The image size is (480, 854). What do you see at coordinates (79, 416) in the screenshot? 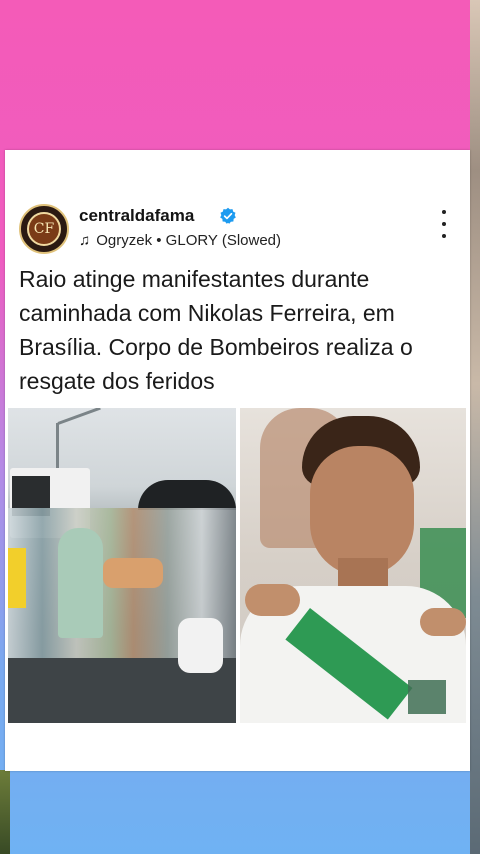
I see `lamp-arm` at bounding box center [79, 416].